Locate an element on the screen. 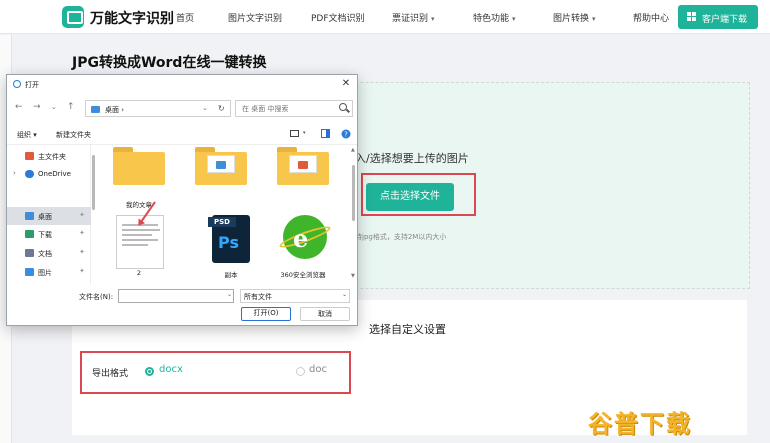 This screenshot has height=443, width=770. format-option-doc: doc is located at coordinates (318, 369).